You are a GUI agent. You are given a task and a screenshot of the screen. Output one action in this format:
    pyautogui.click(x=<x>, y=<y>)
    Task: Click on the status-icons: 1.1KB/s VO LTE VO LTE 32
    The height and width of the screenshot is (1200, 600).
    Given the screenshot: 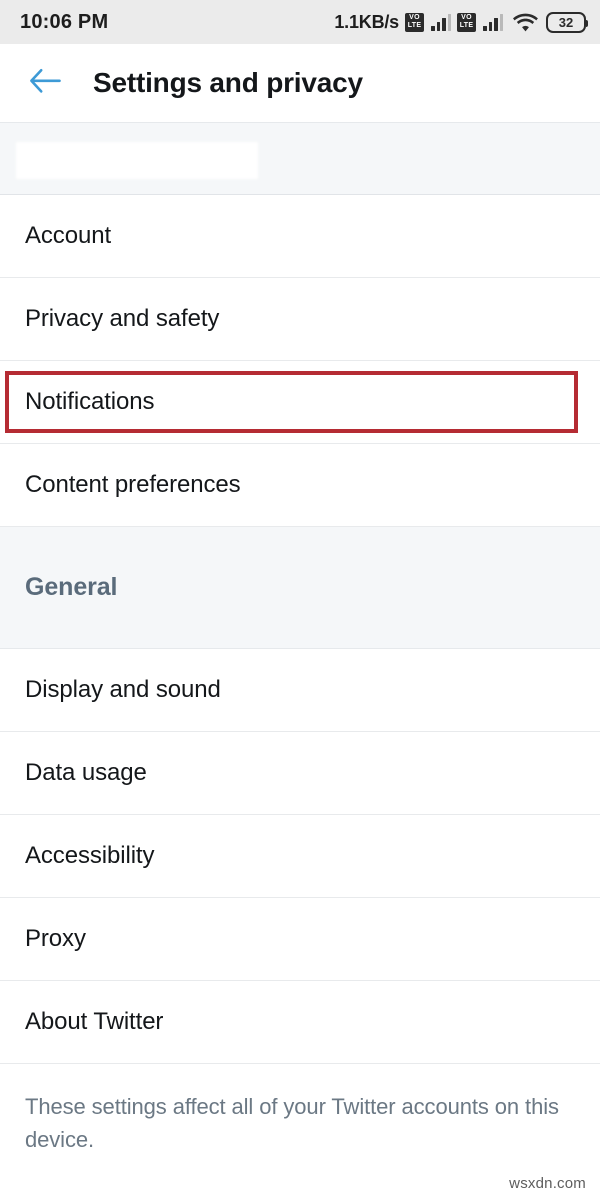 What is the action you would take?
    pyautogui.click(x=461, y=22)
    